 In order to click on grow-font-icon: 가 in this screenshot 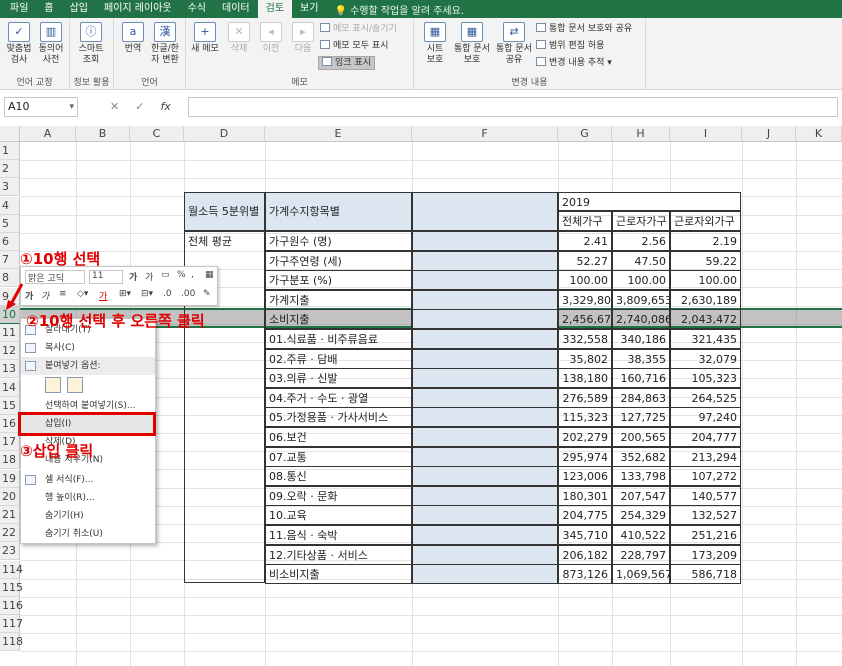, I will do `click(133, 276)`.